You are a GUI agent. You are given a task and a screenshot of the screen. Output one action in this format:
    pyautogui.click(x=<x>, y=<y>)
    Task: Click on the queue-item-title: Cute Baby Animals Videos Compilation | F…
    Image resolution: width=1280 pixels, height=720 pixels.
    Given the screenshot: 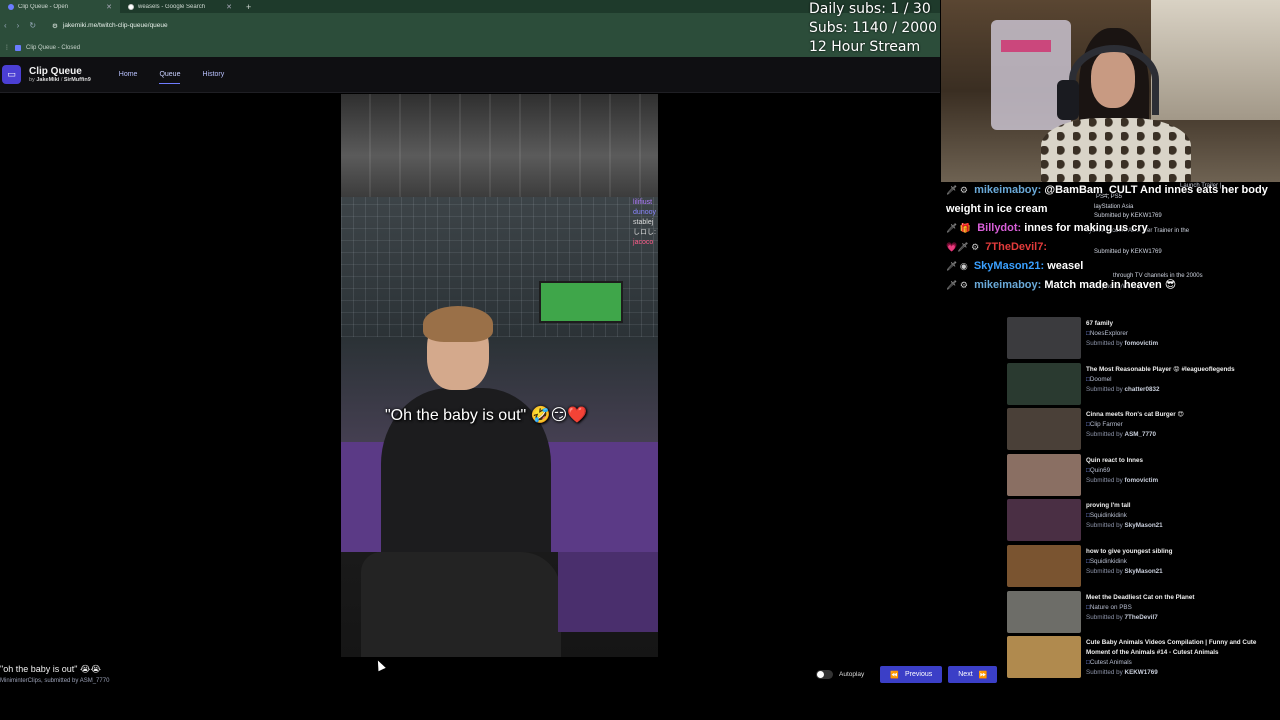 What is the action you would take?
    pyautogui.click(x=1171, y=648)
    